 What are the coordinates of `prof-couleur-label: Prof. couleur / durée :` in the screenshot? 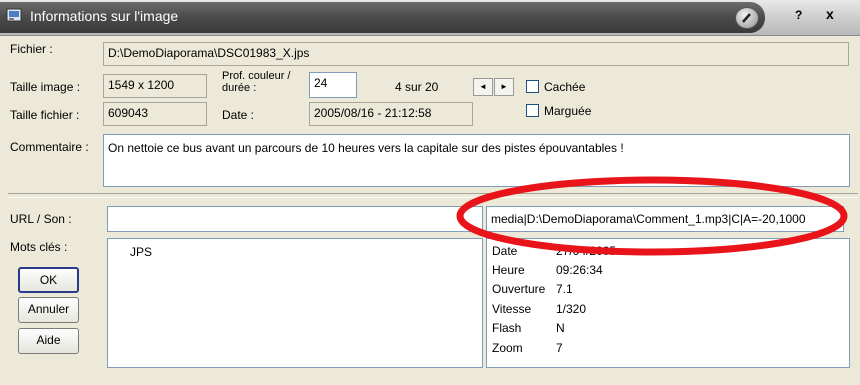 It's located at (256, 82).